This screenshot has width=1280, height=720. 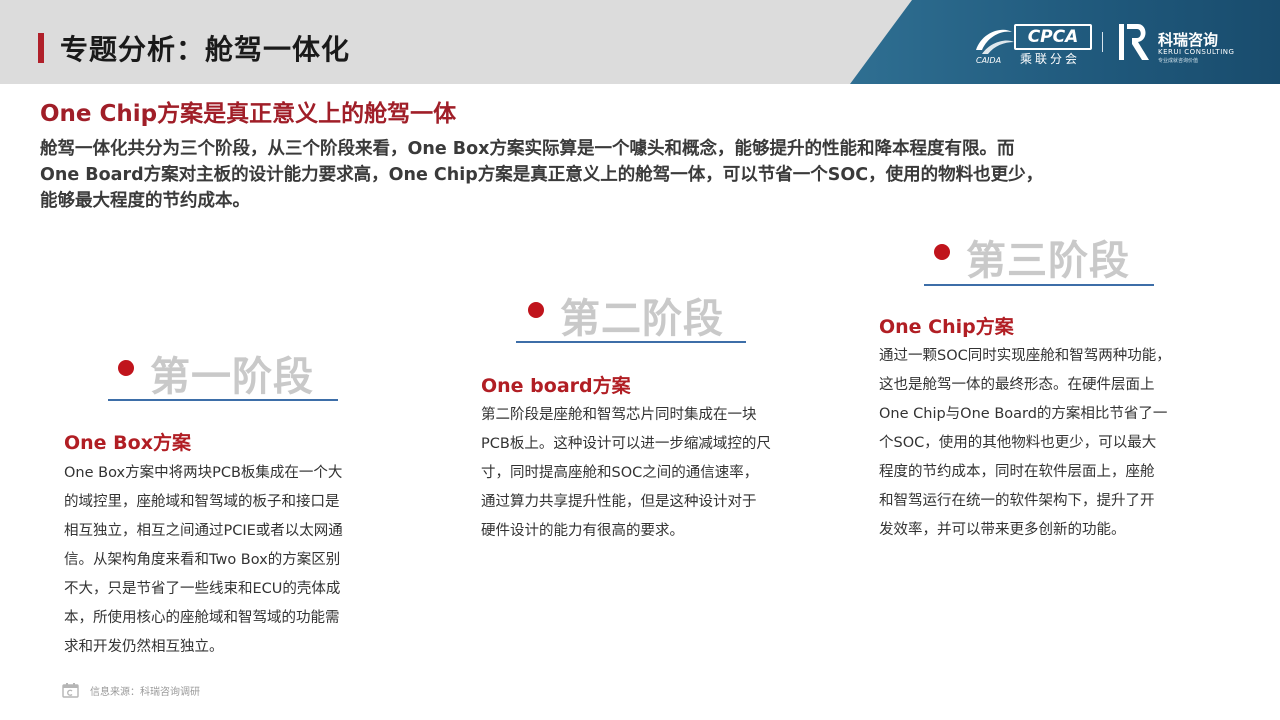 What do you see at coordinates (1017, 472) in the screenshot?
I see `body-line: 程度的节约成本，同时在软件层面上，座舱` at bounding box center [1017, 472].